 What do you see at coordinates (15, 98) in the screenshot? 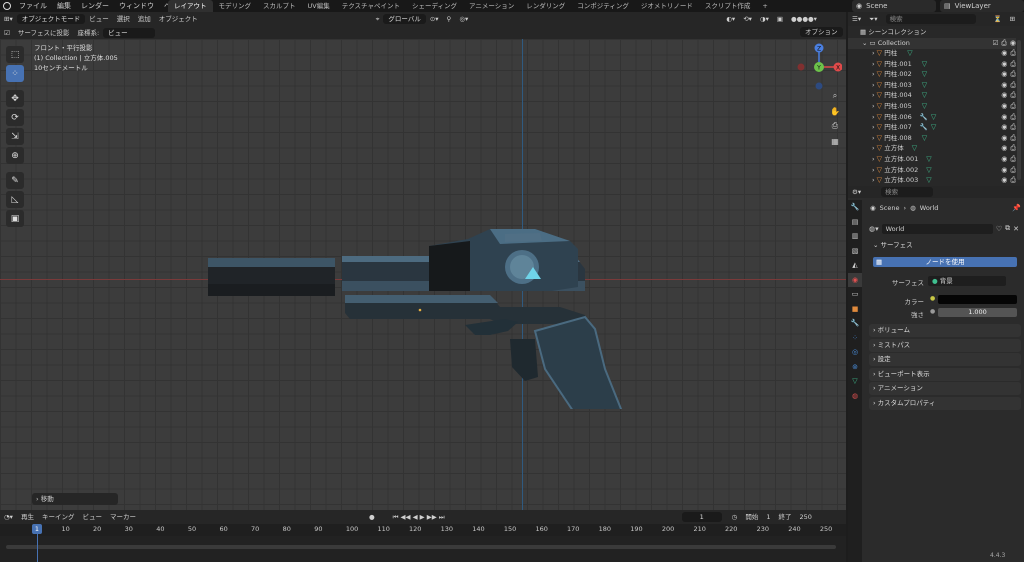
I see `move-tool-icon: ✥` at bounding box center [15, 98].